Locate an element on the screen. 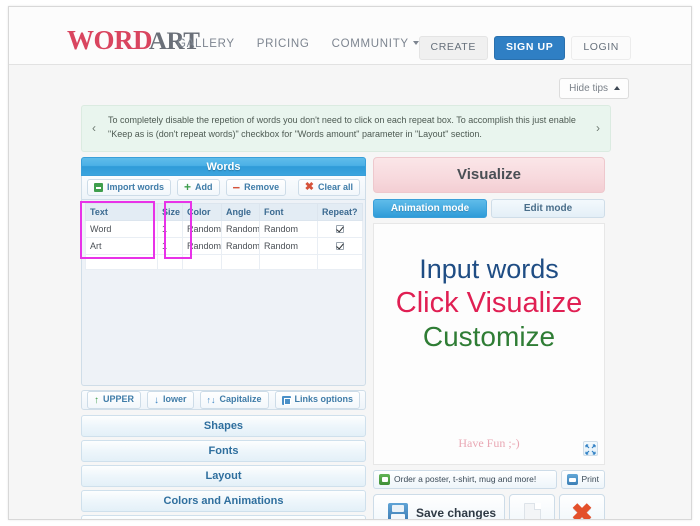  nav-item-gallery: GALLERY is located at coordinates (206, 44).